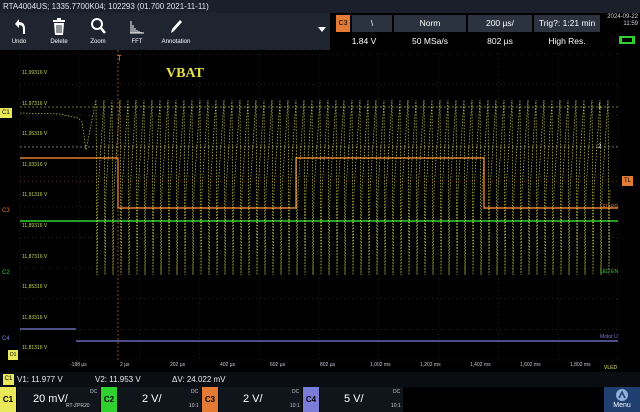 The width and height of the screenshot is (640, 412). What do you see at coordinates (35, 226) in the screenshot?
I see `y-axis-label: 11,89316 V` at bounding box center [35, 226].